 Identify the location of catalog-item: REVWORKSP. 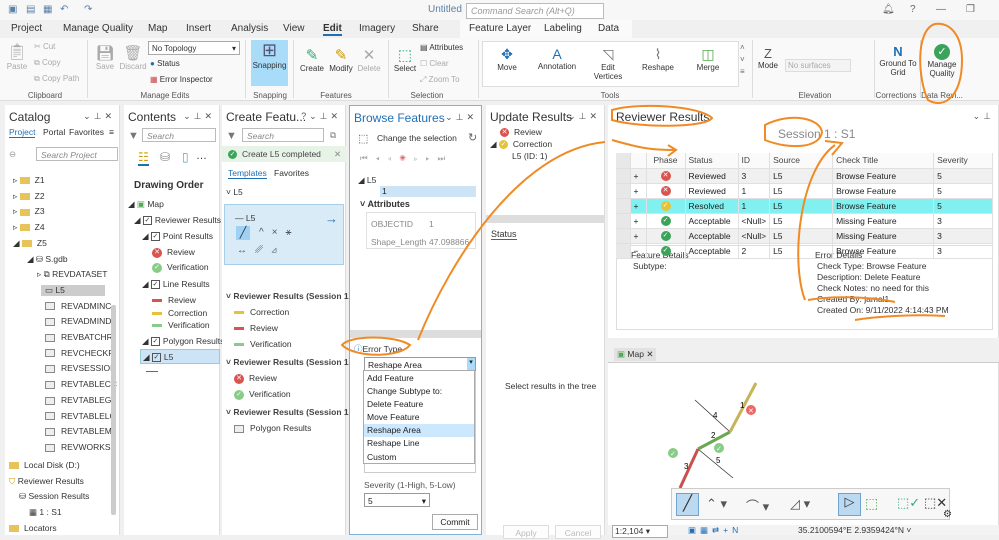
(80, 447).